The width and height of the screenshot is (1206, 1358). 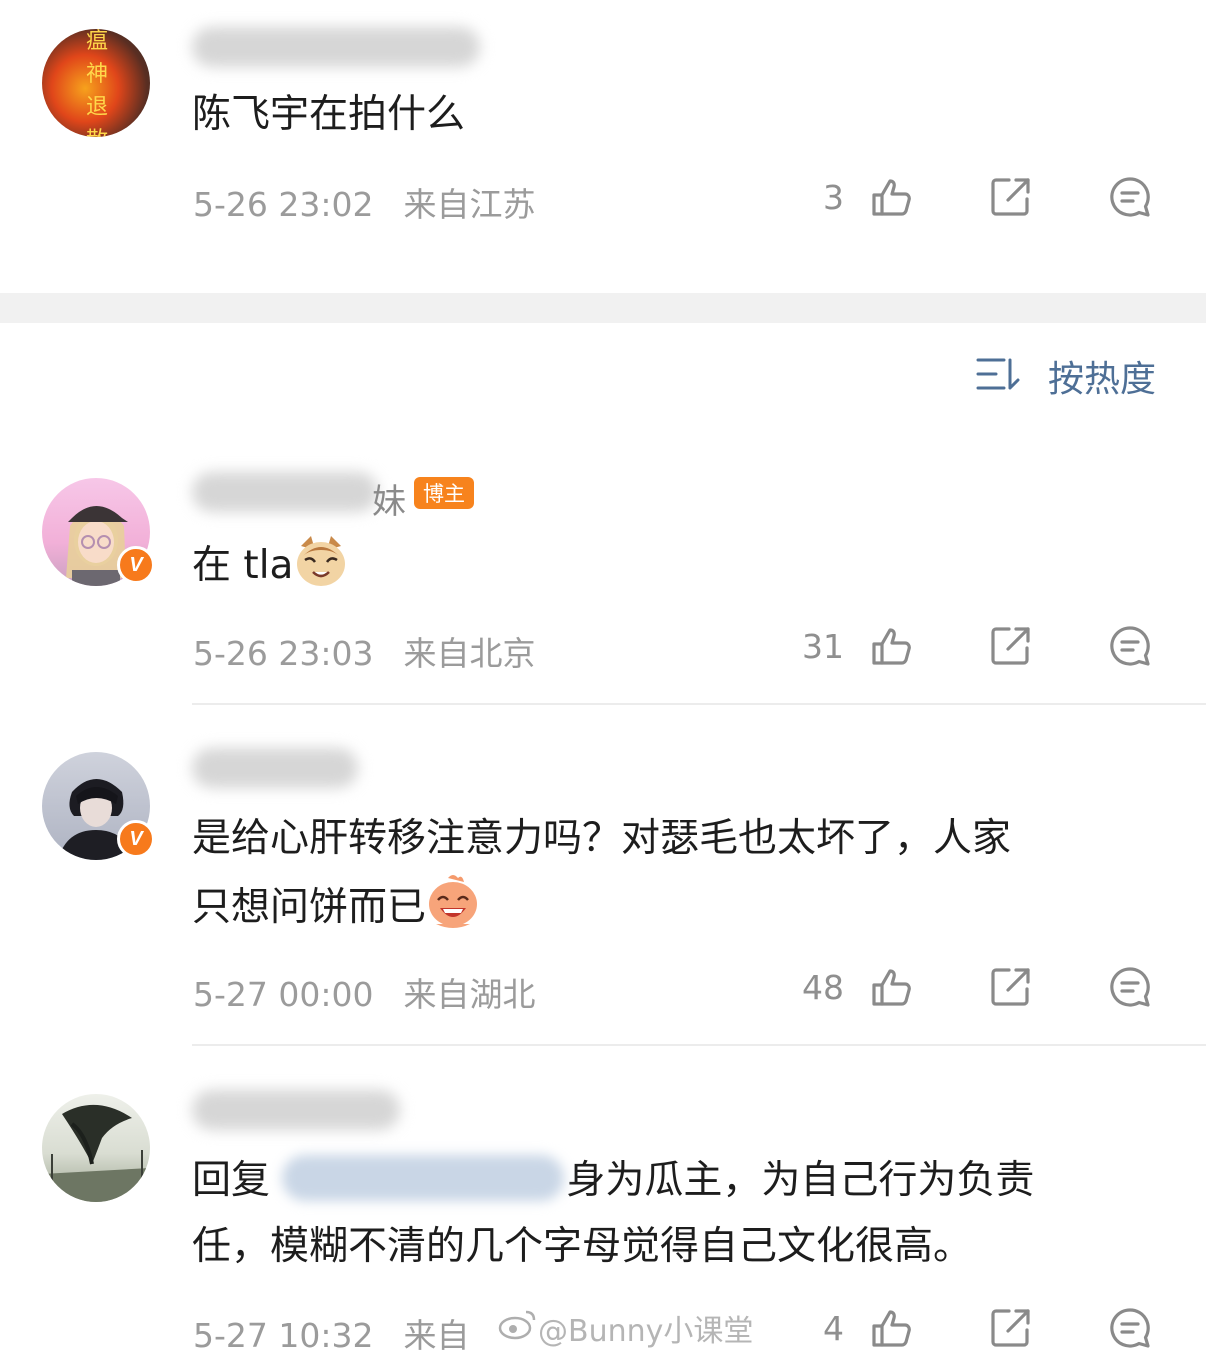 I want to click on avatar, so click(x=96, y=1148).